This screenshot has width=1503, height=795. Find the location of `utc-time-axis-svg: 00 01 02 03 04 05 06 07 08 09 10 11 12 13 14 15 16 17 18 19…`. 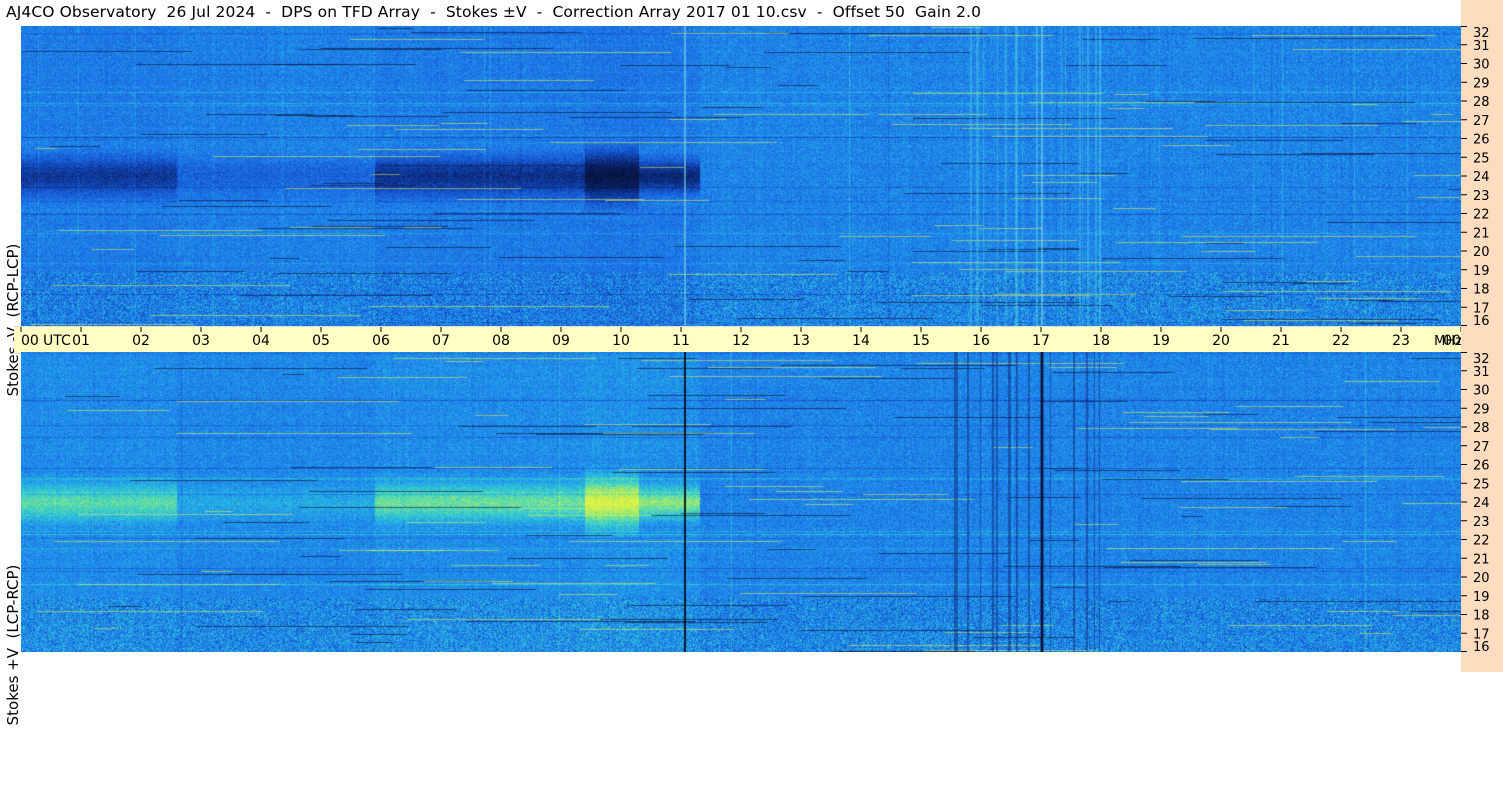

utc-time-axis-svg: 00 01 02 03 04 05 06 07 08 09 10 11 12 13 14 15 16 17 18 19… is located at coordinates (741, 338).